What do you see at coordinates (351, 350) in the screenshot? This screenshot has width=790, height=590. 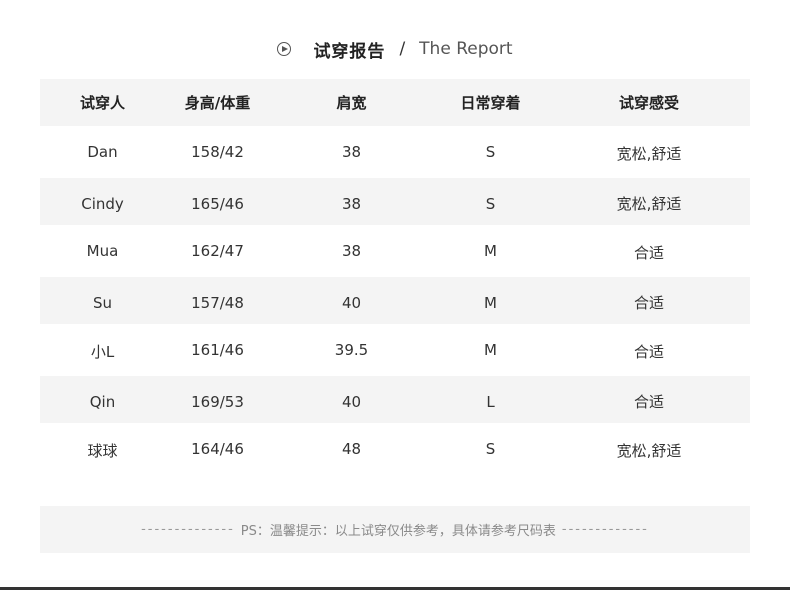 I see `cell-shoulder: 39.5` at bounding box center [351, 350].